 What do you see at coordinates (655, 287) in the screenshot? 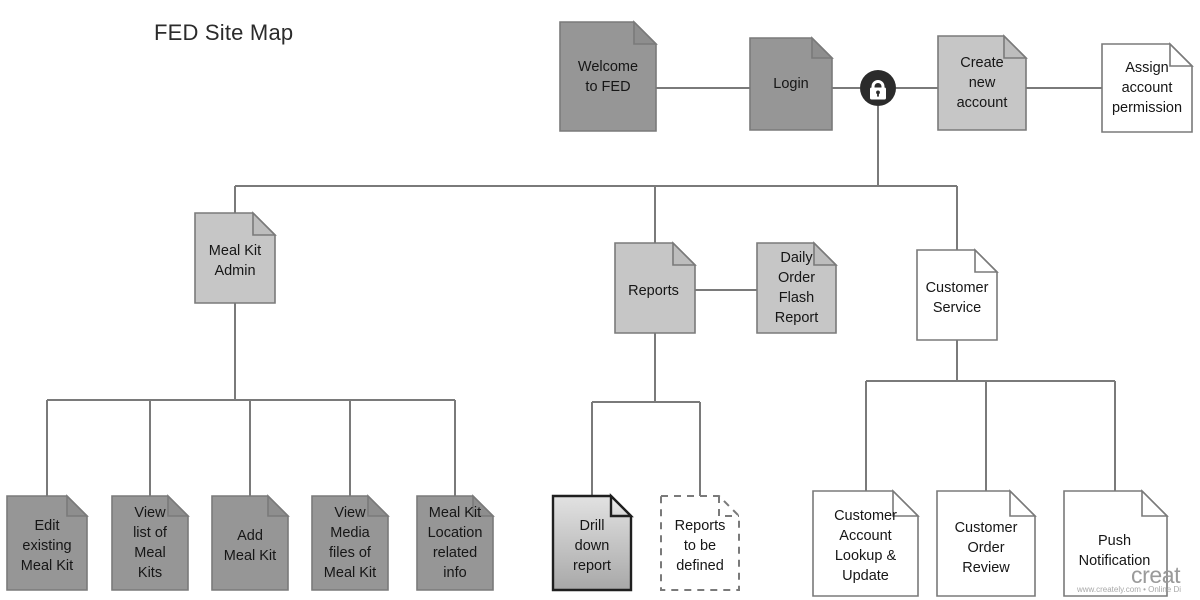
I see `node-reports` at bounding box center [655, 287].